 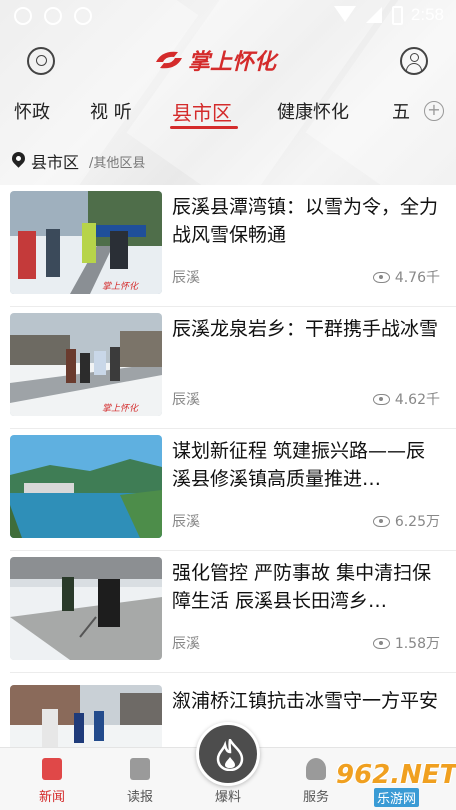 What do you see at coordinates (232, 62) in the screenshot?
I see `logo-text: 掌上怀化` at bounding box center [232, 62].